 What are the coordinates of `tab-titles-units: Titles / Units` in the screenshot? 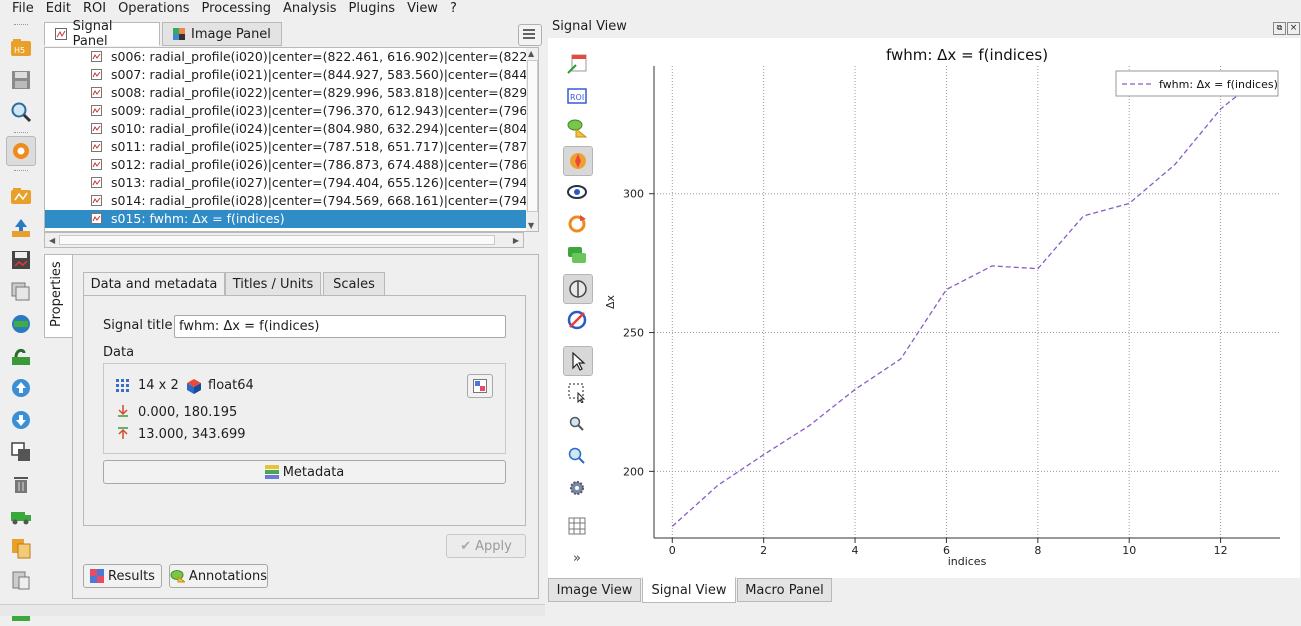 It's located at (273, 284).